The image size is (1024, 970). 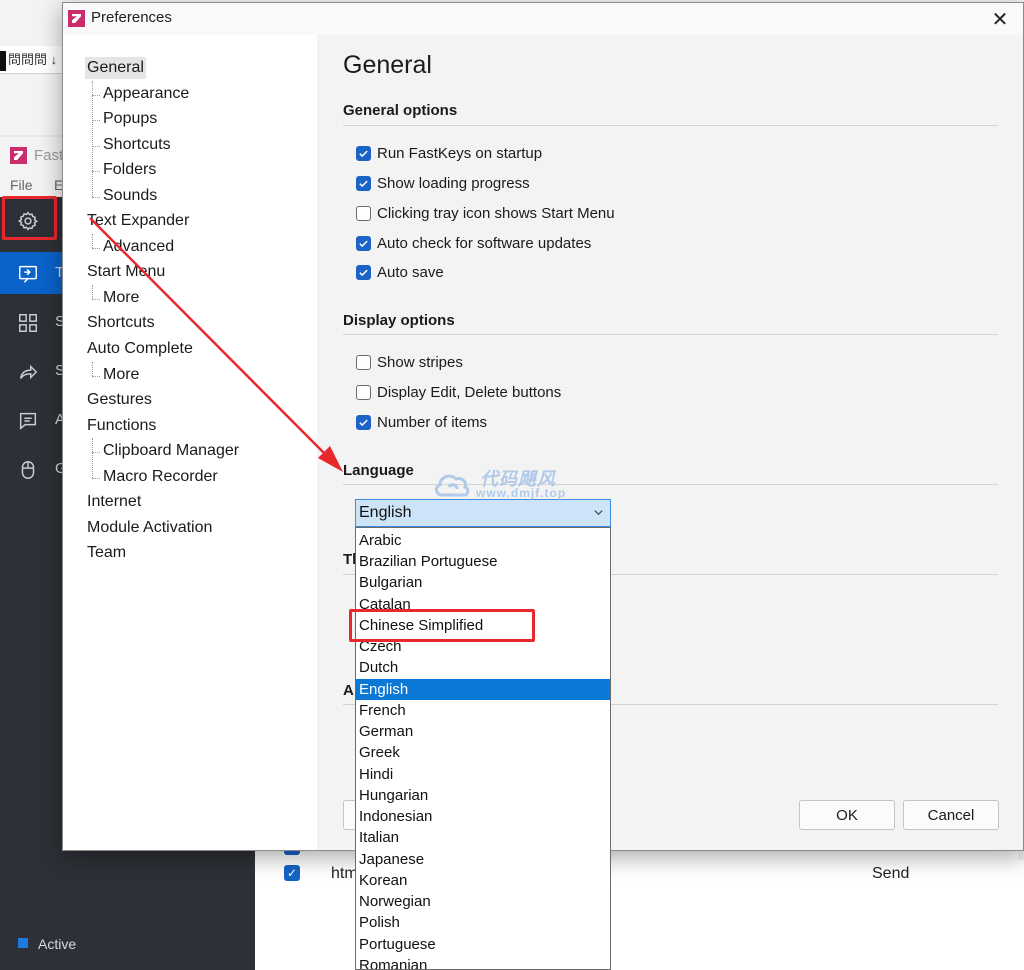 What do you see at coordinates (121, 375) in the screenshot?
I see `nav-item-auto-complete-more: More` at bounding box center [121, 375].